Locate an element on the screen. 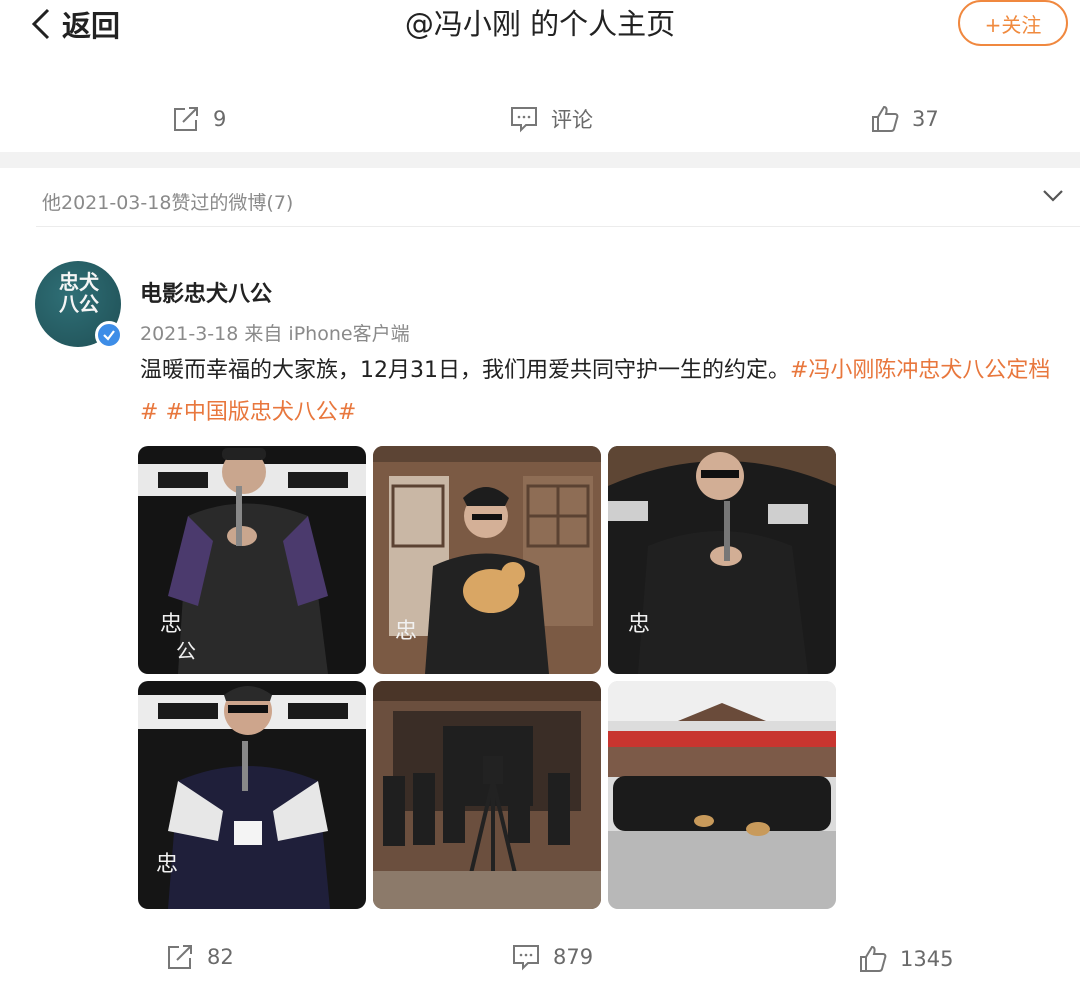 The image size is (1080, 984). photo-man-holding-dog: 忠 is located at coordinates (487, 560).